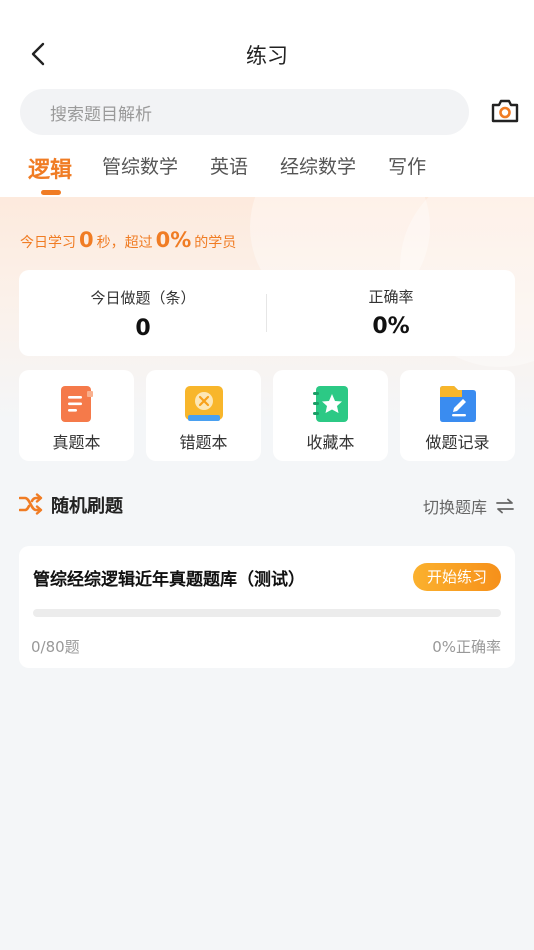 The image size is (534, 950). What do you see at coordinates (50, 173) in the screenshot?
I see `tab-logic: 逻辑` at bounding box center [50, 173].